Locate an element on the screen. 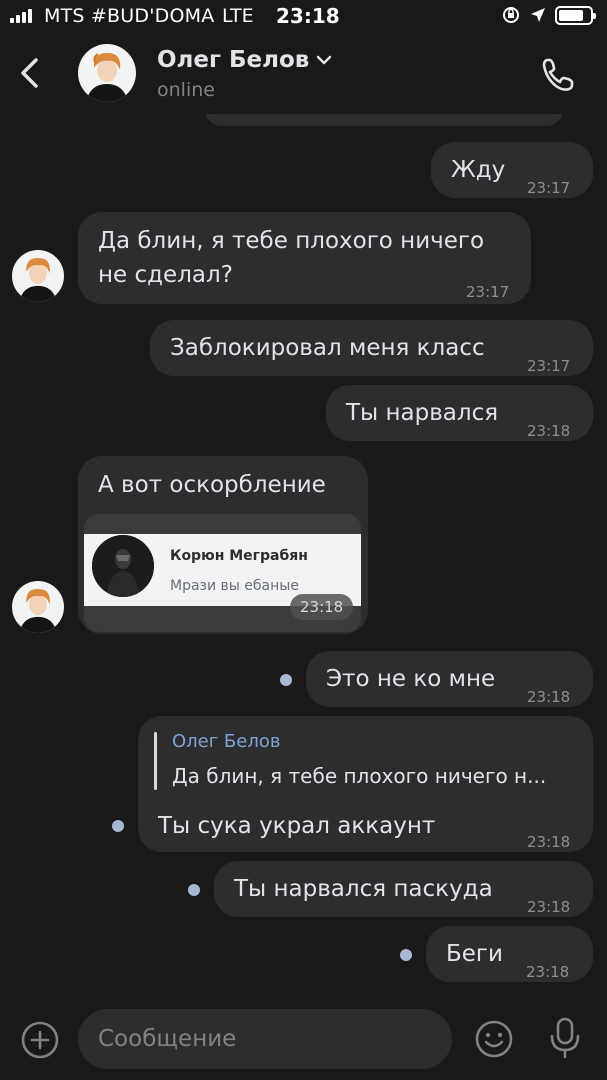 This screenshot has width=607, height=1080. status-bar: MTS #BUD'DOMA LTE 23:18 is located at coordinates (303, 17).